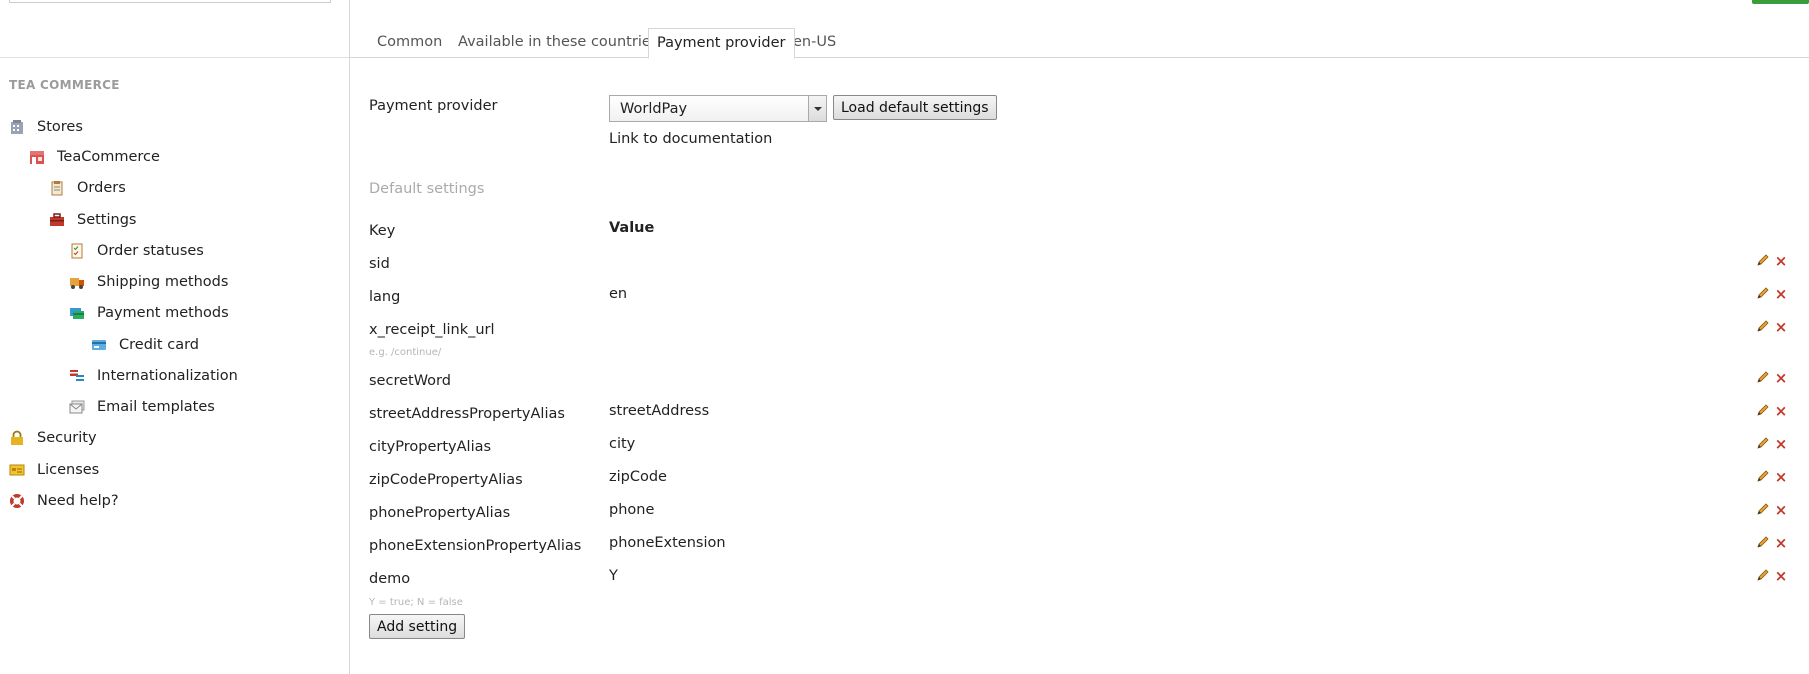 The width and height of the screenshot is (1809, 674). Describe the element at coordinates (77, 313) in the screenshot. I see `payment-icon` at that location.